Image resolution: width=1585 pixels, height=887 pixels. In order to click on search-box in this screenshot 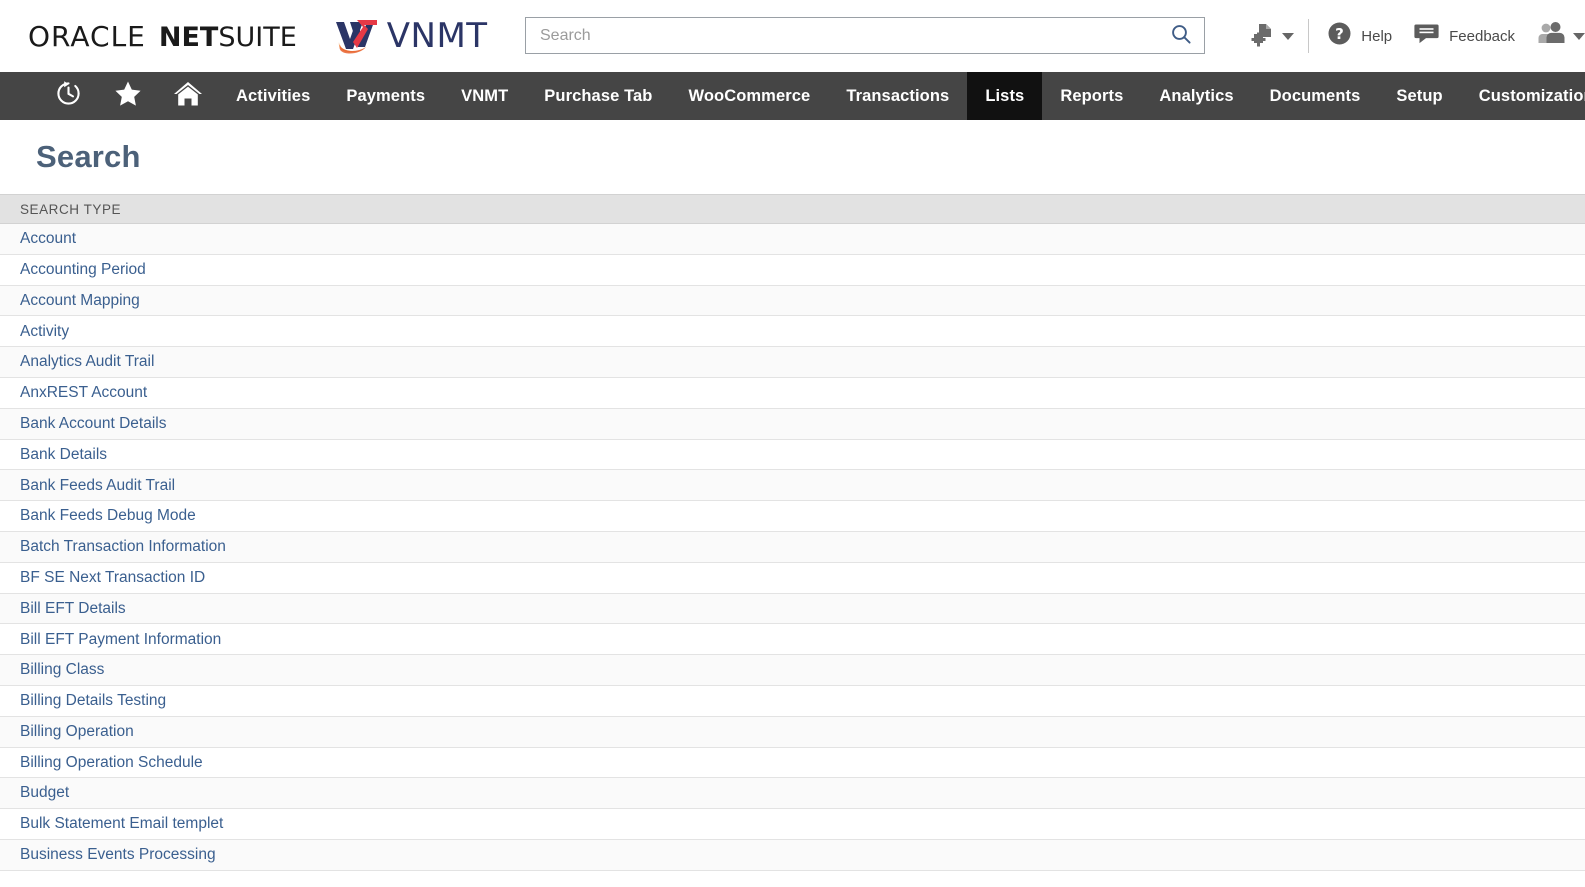, I will do `click(865, 35)`.